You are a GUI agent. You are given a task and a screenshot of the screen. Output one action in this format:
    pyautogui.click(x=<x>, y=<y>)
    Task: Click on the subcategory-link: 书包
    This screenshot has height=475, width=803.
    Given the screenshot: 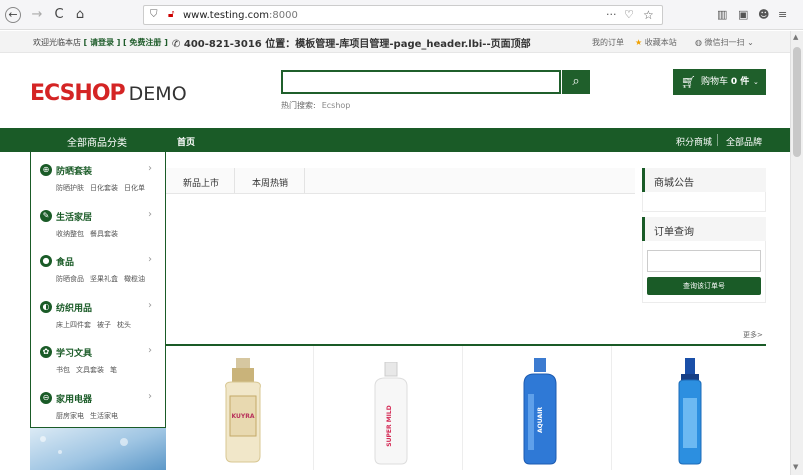 What is the action you would take?
    pyautogui.click(x=63, y=370)
    